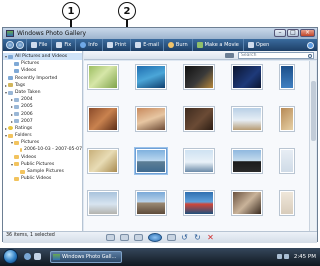 The image size is (320, 266). What do you see at coordinates (42, 135) in the screenshot?
I see `tree-item-folders: ▾ Folders` at bounding box center [42, 135].